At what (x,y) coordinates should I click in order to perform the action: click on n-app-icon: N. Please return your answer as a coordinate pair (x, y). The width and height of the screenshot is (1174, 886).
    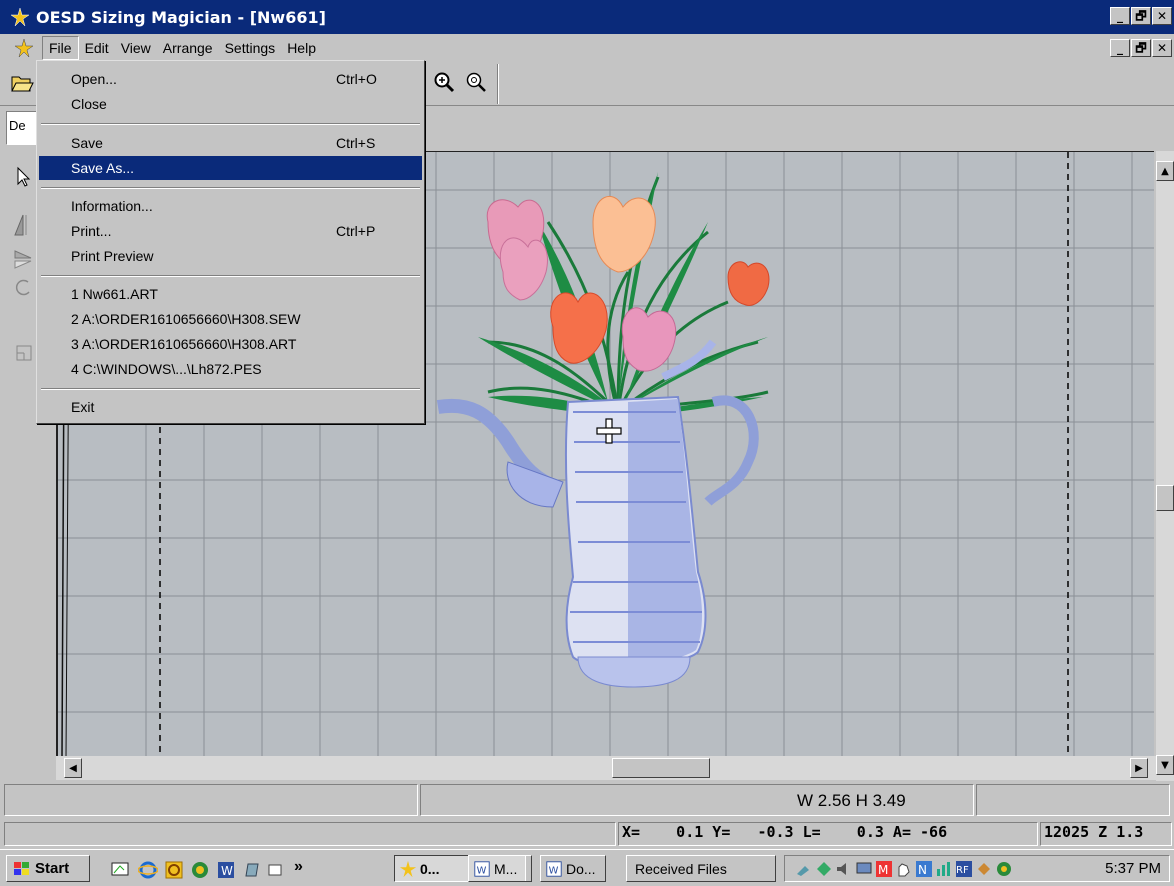
    Looking at the image, I should click on (924, 869).